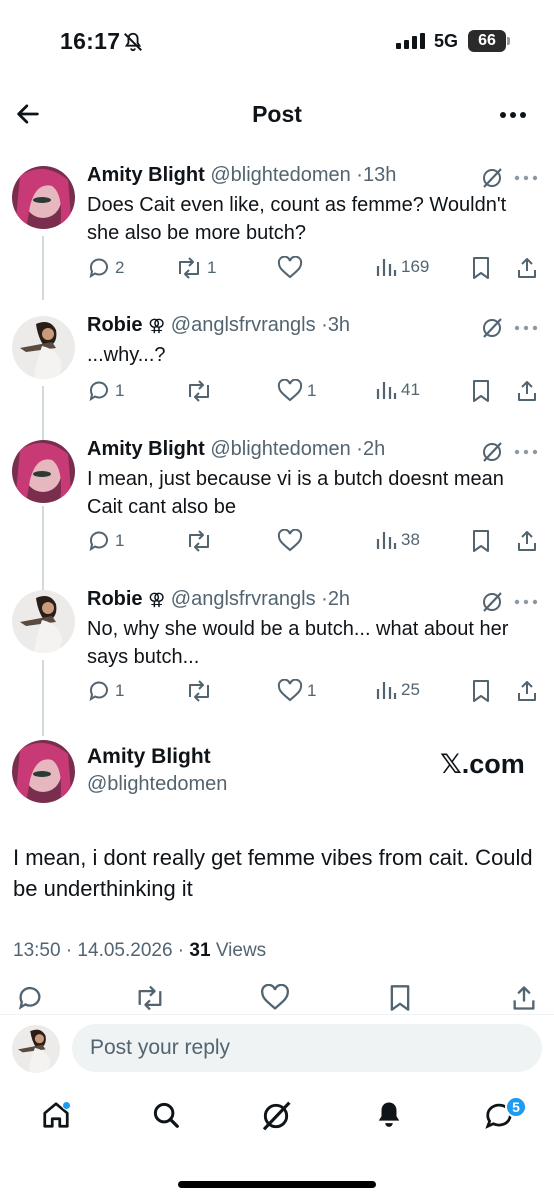 This screenshot has width=554, height=1200. I want to click on tweet-actions: 2 1 169, so click(317, 271).